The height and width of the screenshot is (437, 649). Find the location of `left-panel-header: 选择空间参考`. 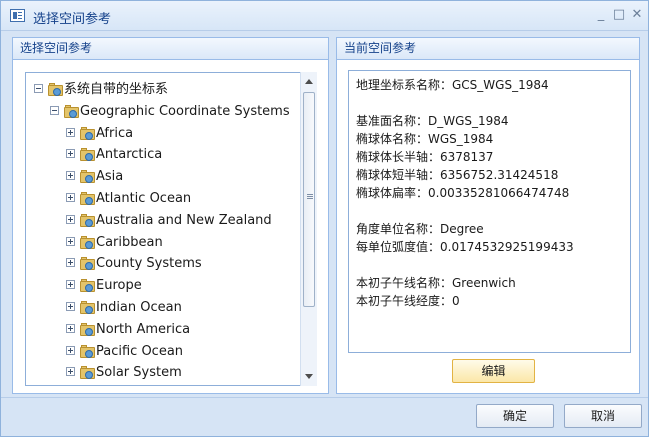

left-panel-header: 选择空间参考 is located at coordinates (170, 49).